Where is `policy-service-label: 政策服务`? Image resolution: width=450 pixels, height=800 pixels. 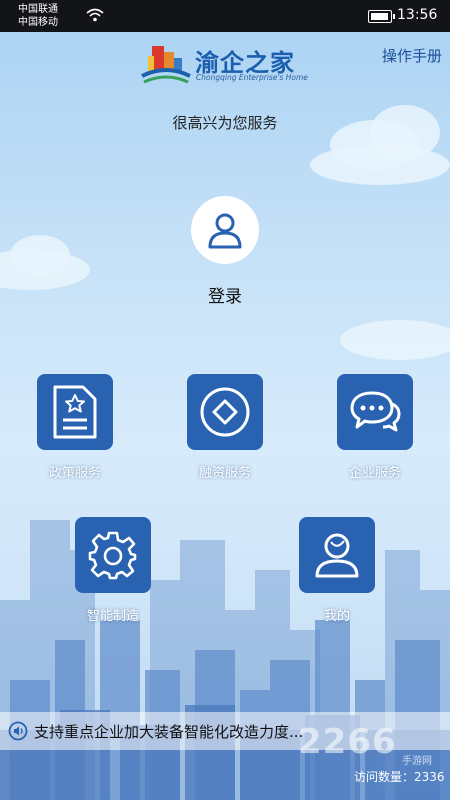
policy-service-label: 政策服务 is located at coordinates (74, 473).